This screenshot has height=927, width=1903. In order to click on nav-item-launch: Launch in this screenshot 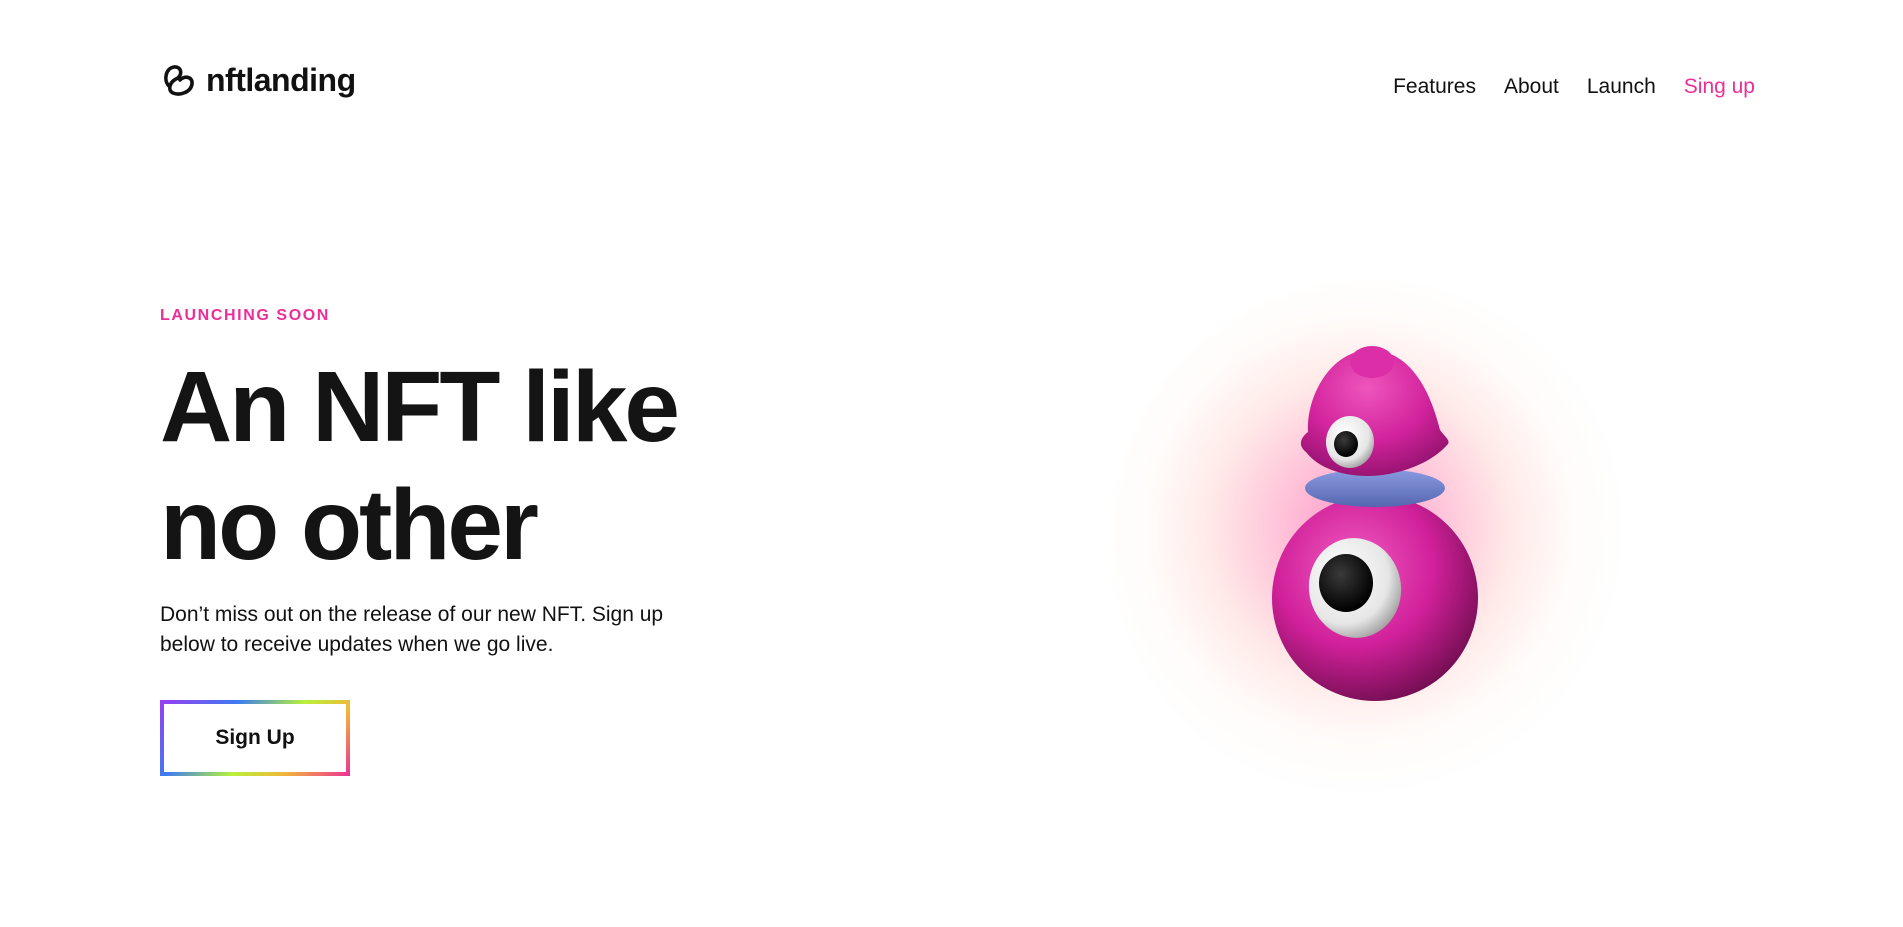, I will do `click(1621, 87)`.